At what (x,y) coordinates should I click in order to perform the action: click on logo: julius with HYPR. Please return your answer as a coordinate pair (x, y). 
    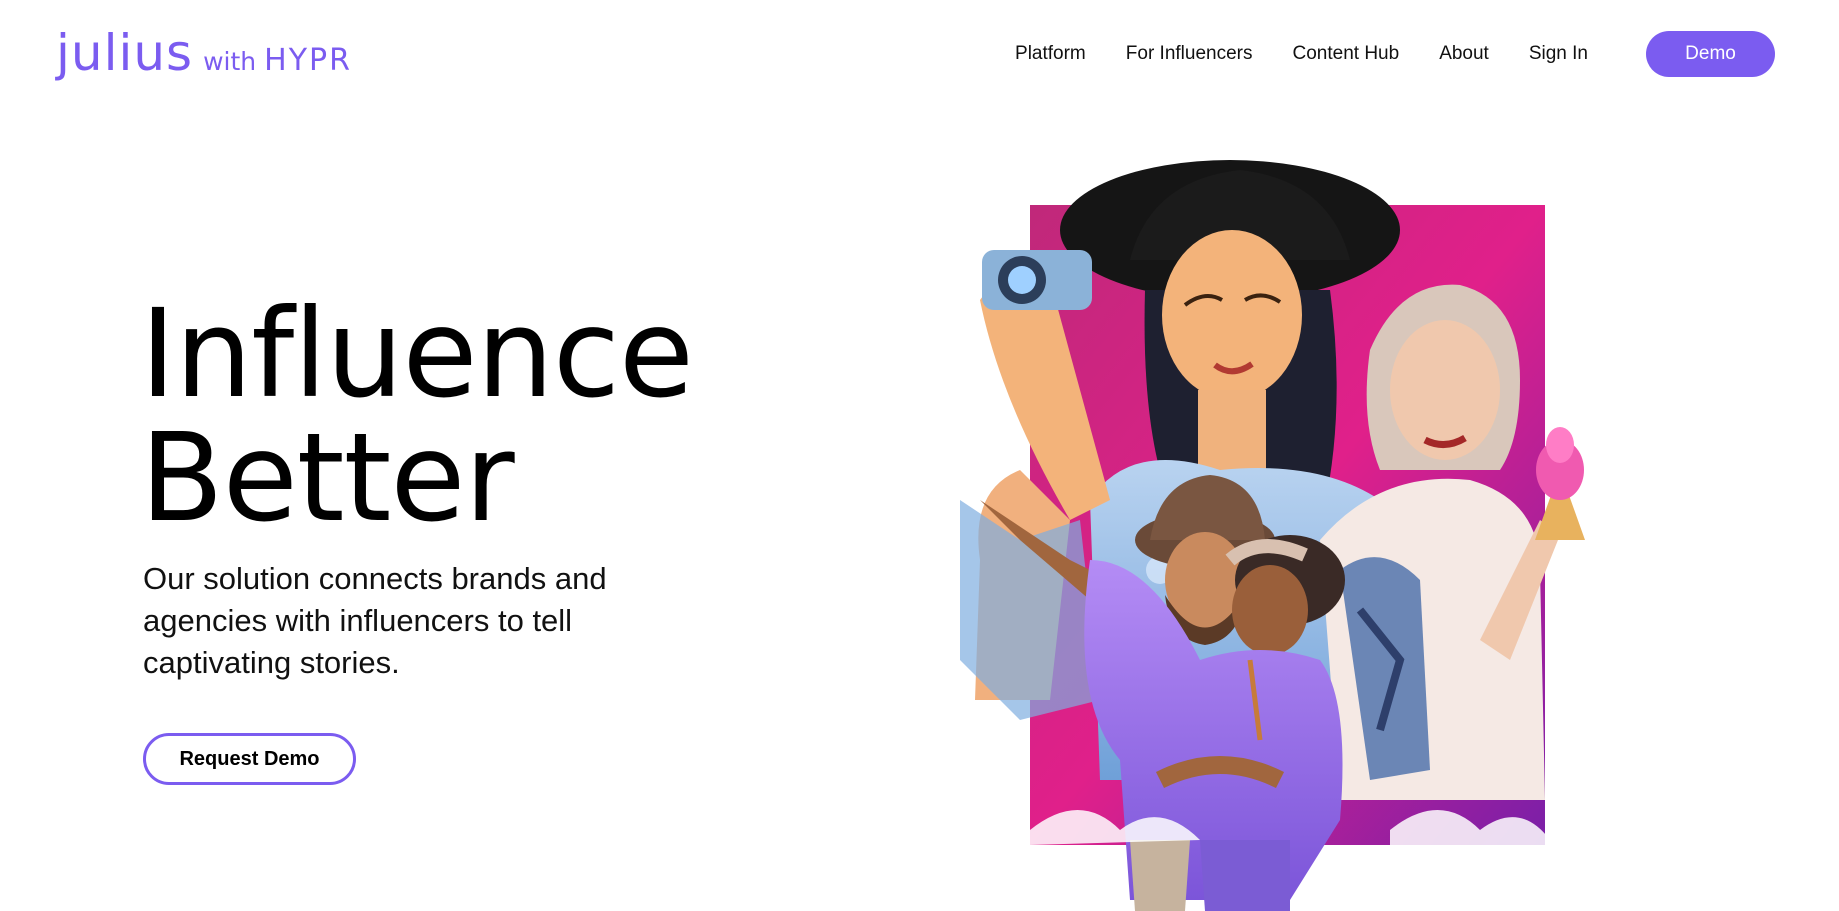
    Looking at the image, I should click on (204, 58).